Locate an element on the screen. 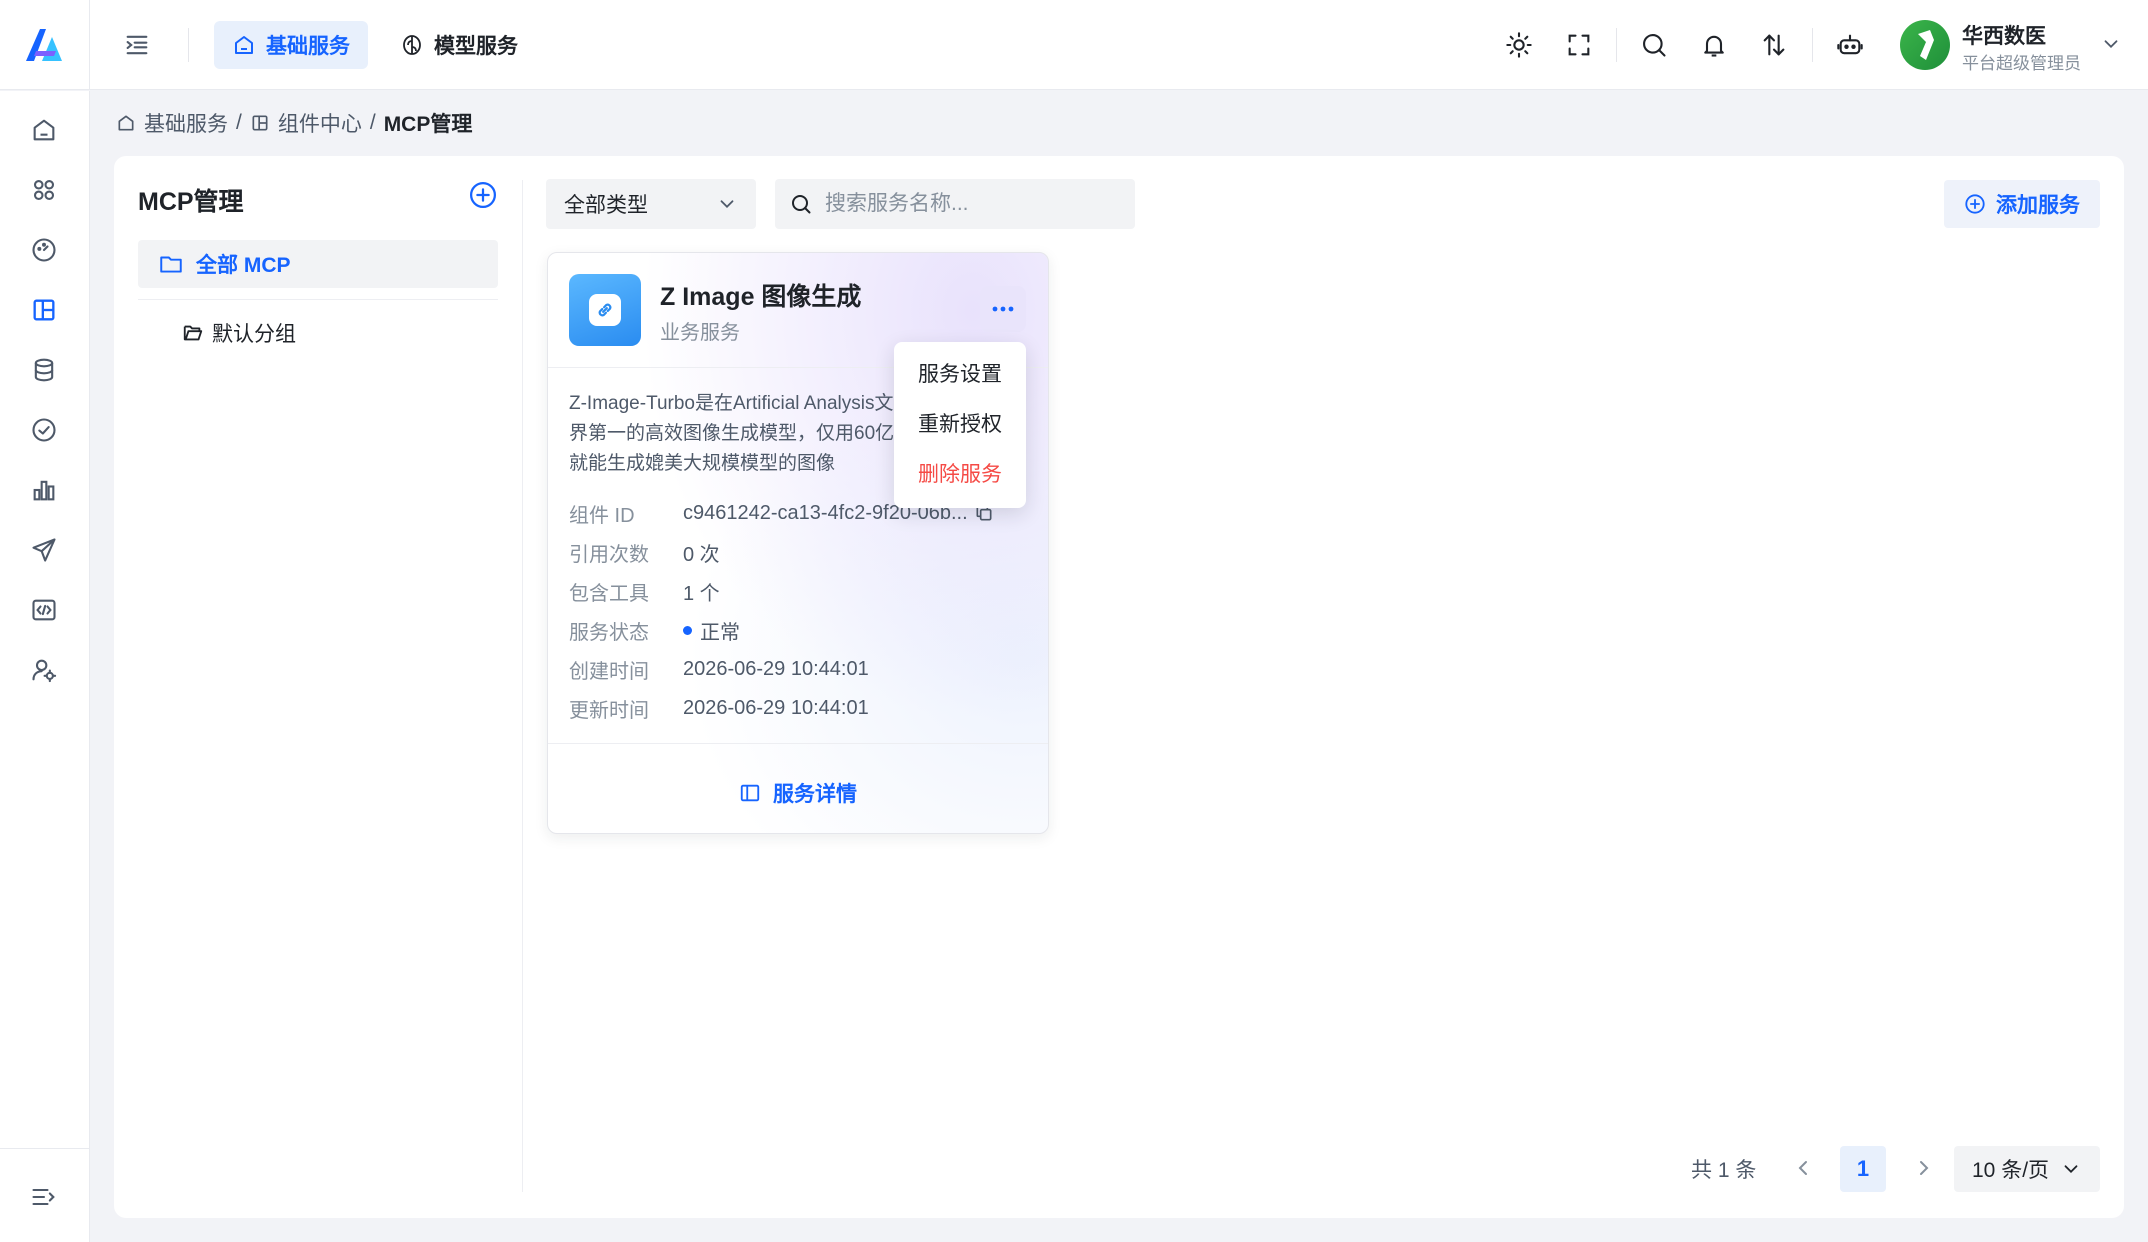 Image resolution: width=2148 pixels, height=1242 pixels. pagination-total: 共 1 条 is located at coordinates (1724, 1170).